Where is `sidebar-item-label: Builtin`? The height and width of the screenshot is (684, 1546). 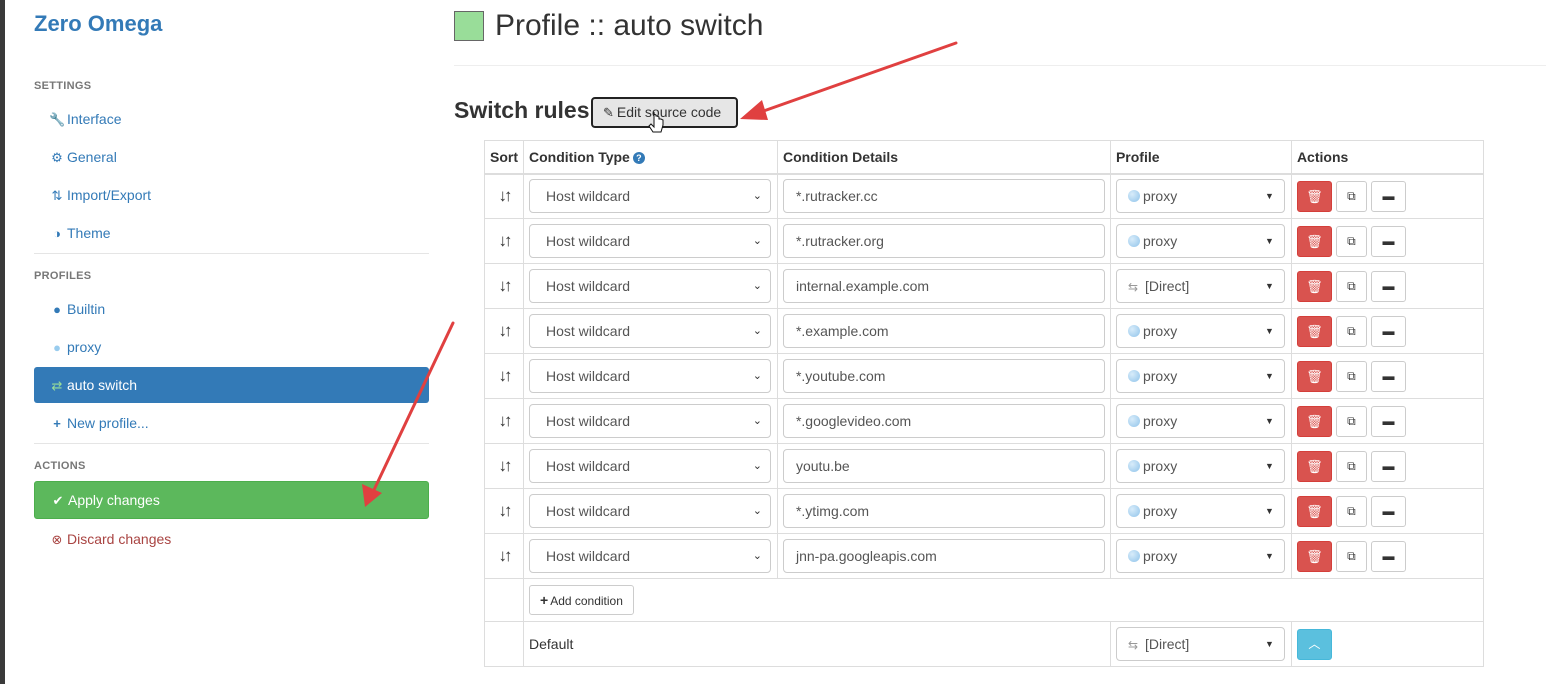 sidebar-item-label: Builtin is located at coordinates (86, 309).